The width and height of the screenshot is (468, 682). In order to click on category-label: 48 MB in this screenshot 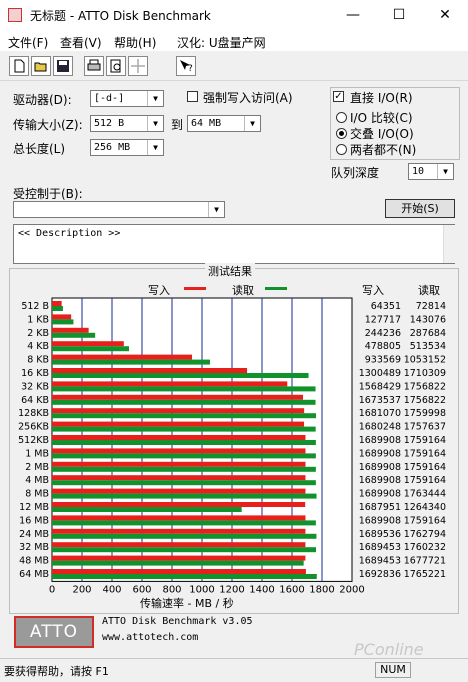, I will do `click(34, 561)`.